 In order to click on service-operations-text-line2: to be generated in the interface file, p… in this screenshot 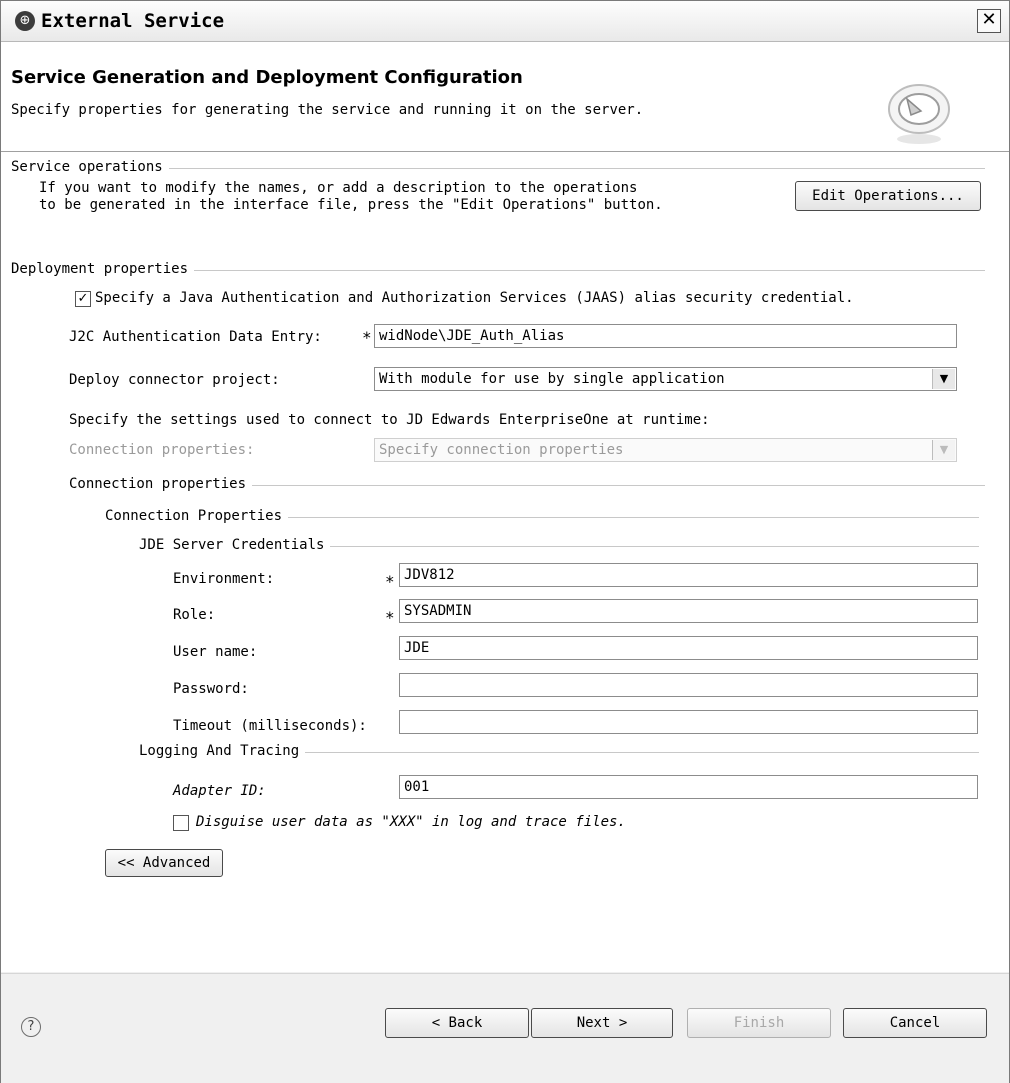, I will do `click(351, 205)`.